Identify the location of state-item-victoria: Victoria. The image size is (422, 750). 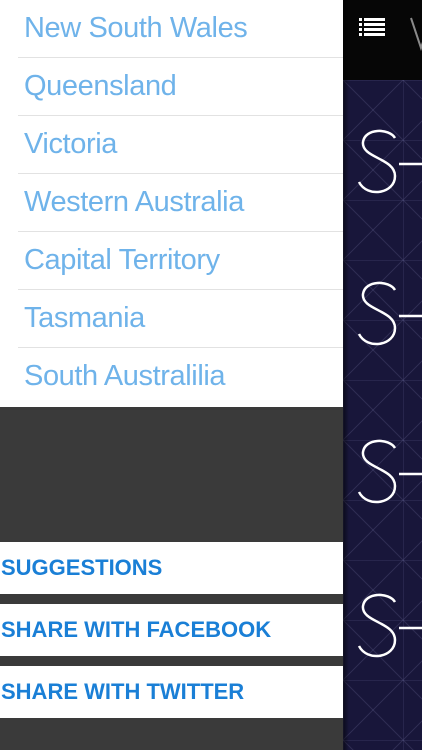
(180, 145).